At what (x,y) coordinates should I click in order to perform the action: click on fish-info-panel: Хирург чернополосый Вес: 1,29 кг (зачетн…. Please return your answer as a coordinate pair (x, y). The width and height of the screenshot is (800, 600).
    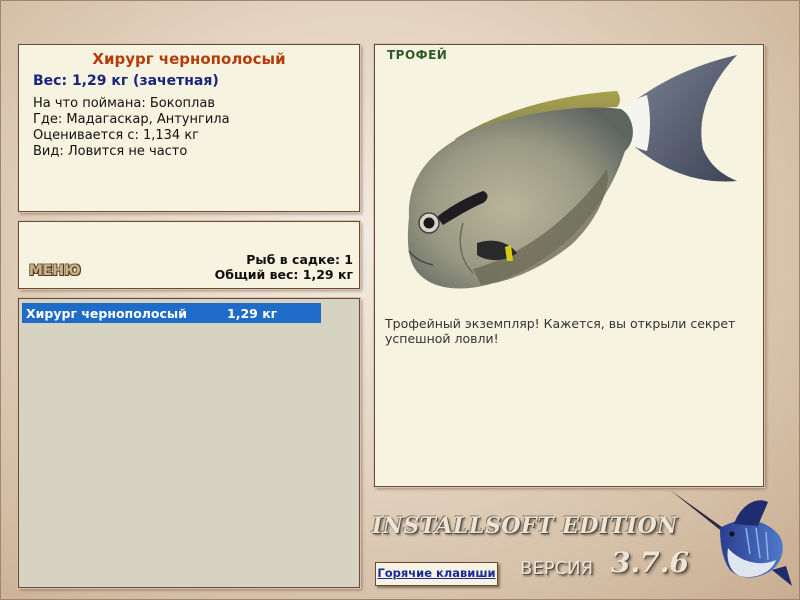
    Looking at the image, I should click on (189, 128).